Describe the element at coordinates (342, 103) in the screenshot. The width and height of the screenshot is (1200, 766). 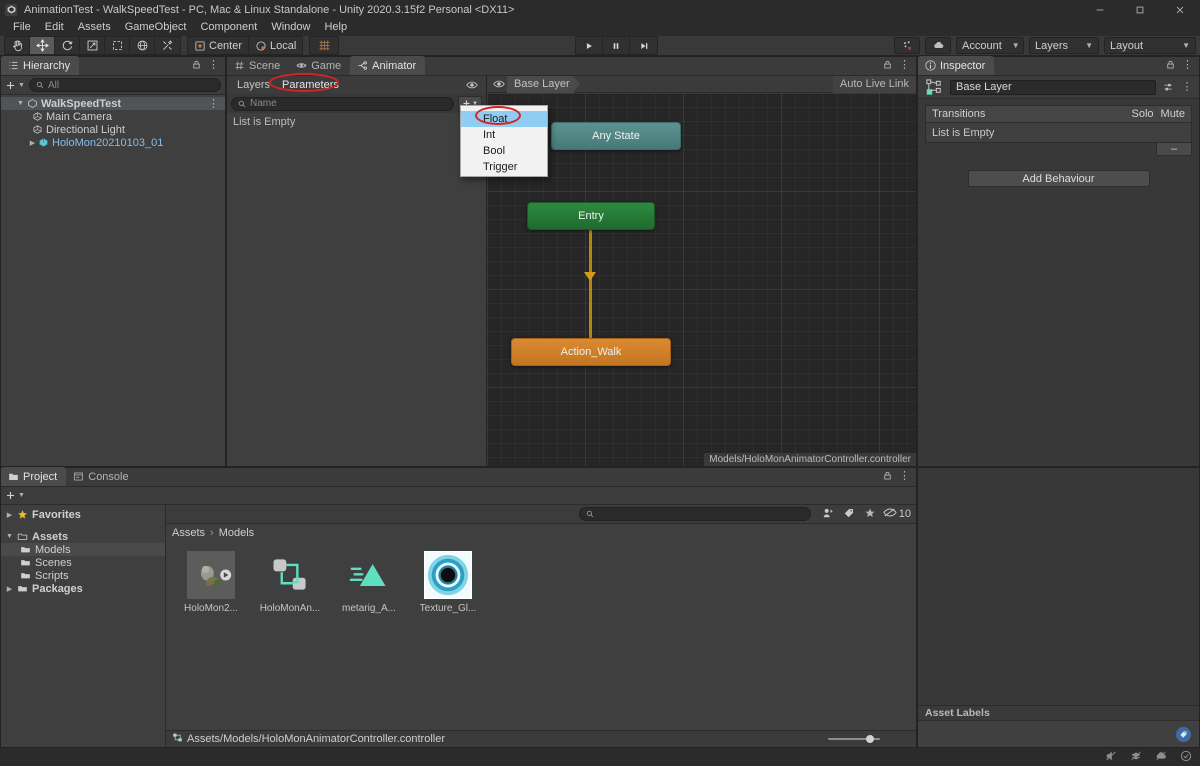
I see `parameter-search-input: Name` at that location.